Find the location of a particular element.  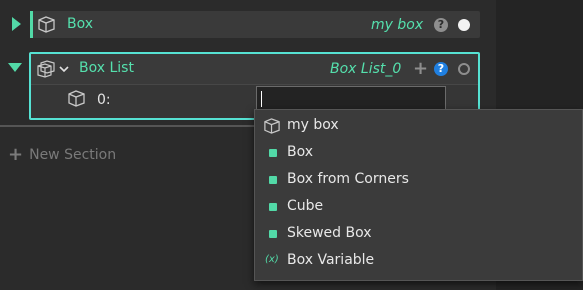

collapse-arrow-icon is located at coordinates (15, 67).